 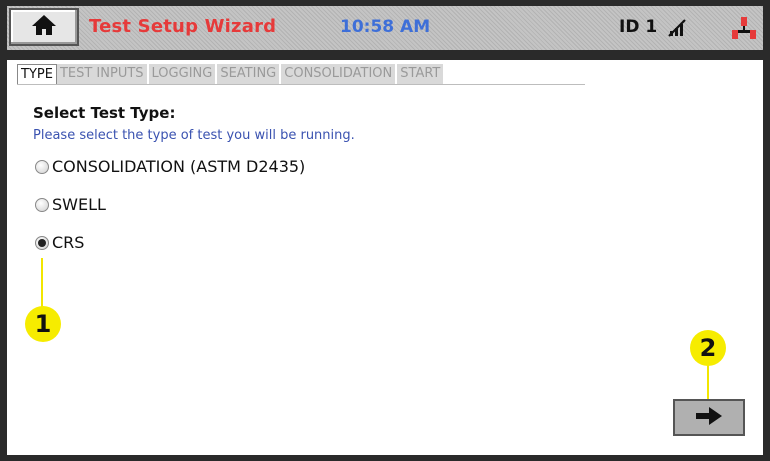 I want to click on device-id: ID 1, so click(x=638, y=27).